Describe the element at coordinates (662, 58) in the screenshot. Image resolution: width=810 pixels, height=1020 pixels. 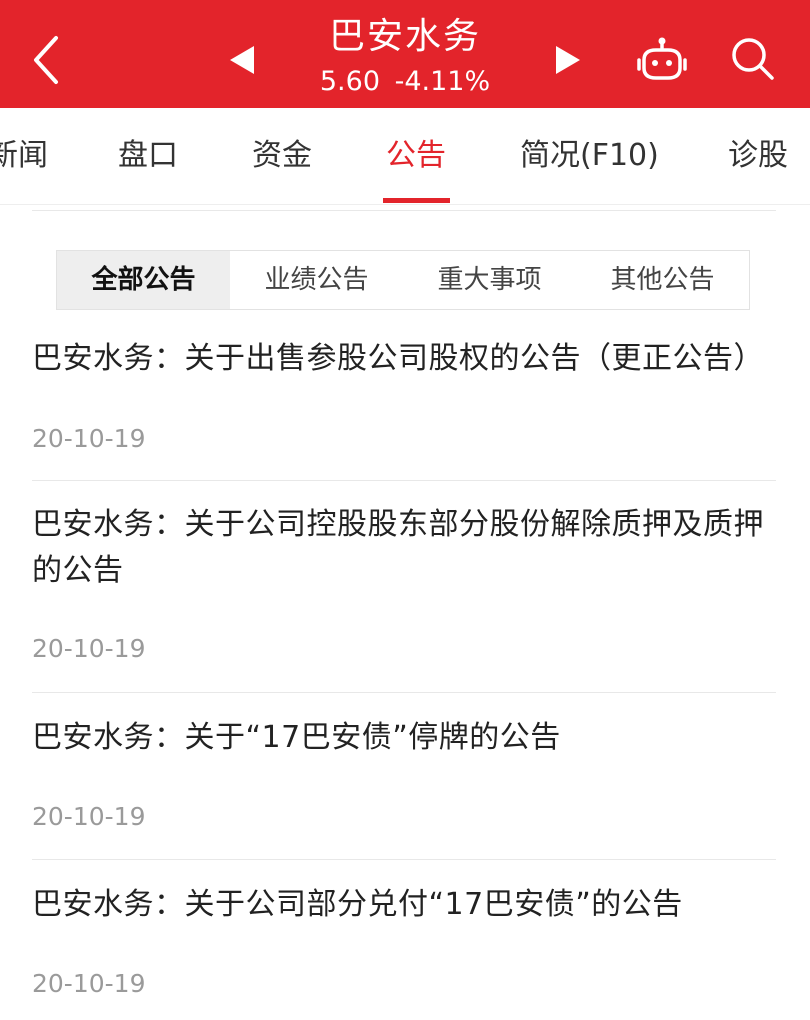
I see `robot-icon` at that location.